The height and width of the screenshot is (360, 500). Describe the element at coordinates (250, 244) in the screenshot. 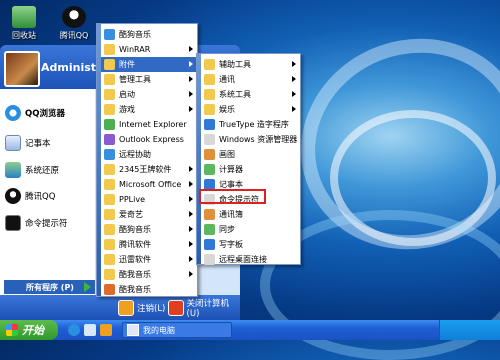

I see `accessories-menu-item: 写字板` at that location.